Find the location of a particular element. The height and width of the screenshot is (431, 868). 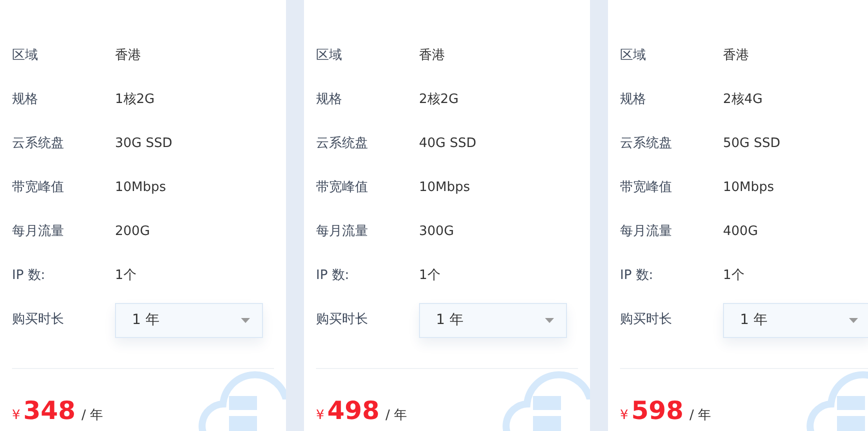

spec-value: 40G SSD is located at coordinates (447, 144).